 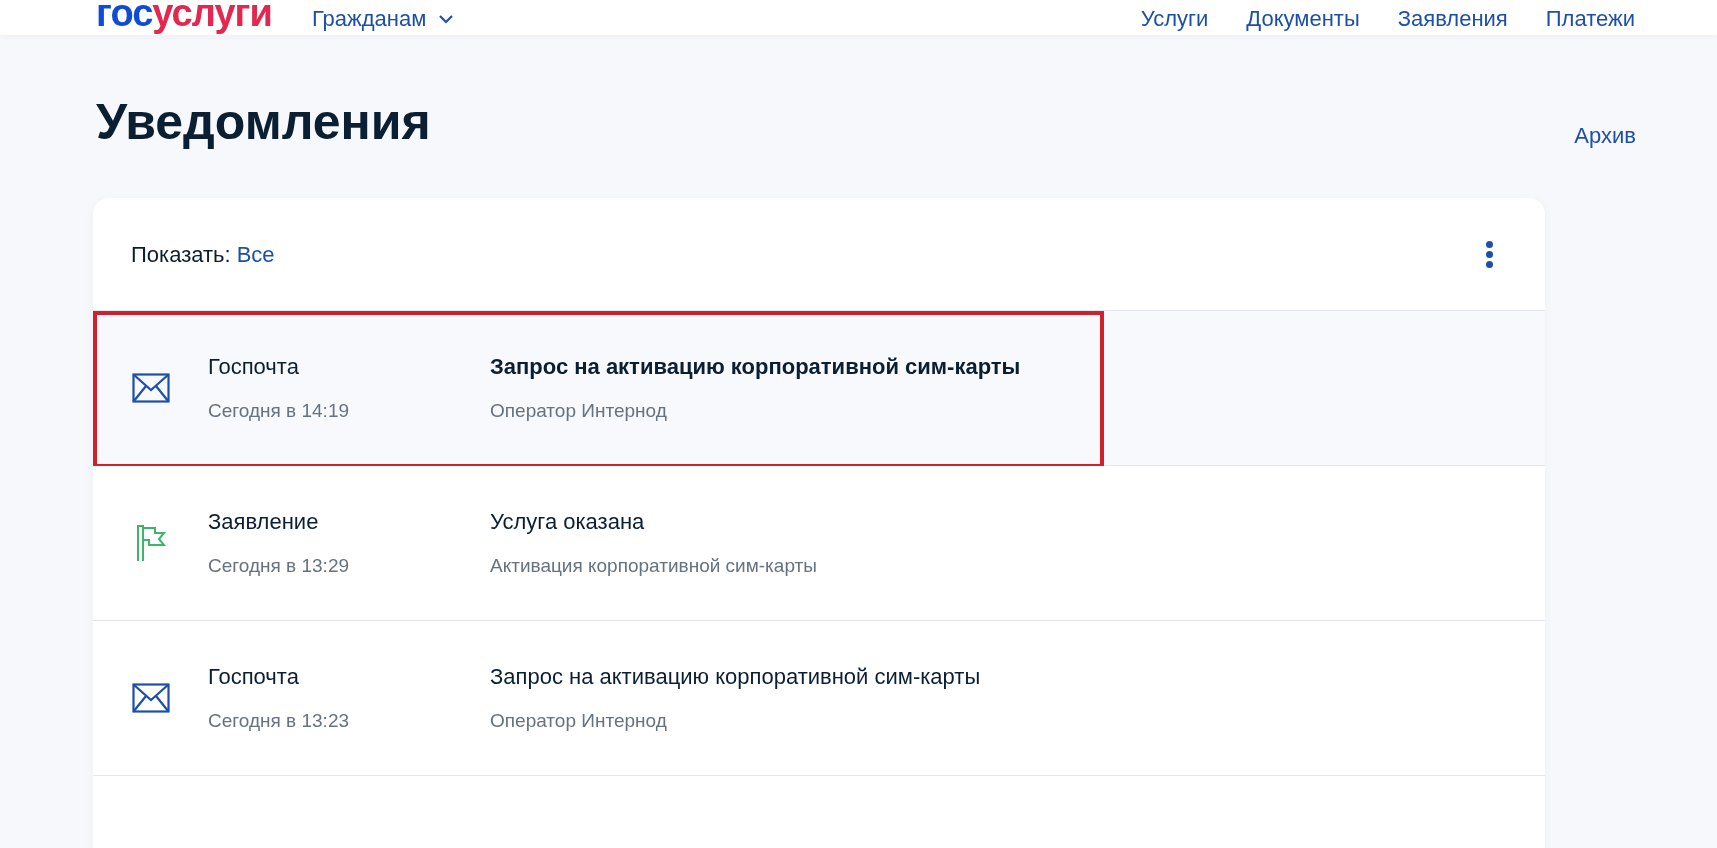 What do you see at coordinates (446, 18) in the screenshot?
I see `chevron-down-icon` at bounding box center [446, 18].